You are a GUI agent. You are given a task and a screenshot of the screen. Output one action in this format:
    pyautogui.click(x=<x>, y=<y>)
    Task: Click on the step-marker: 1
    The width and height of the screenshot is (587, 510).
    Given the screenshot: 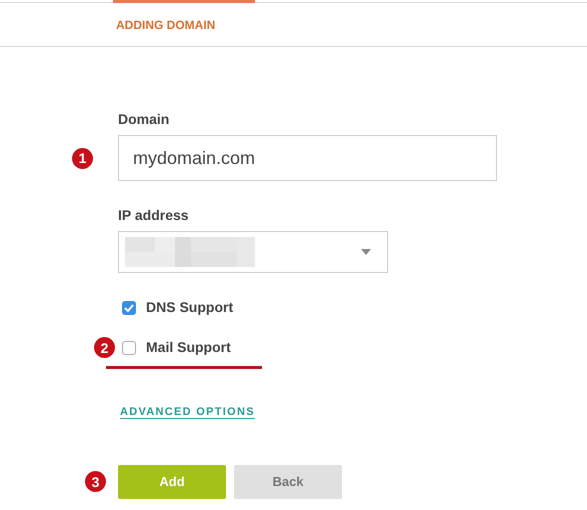 What is the action you would take?
    pyautogui.click(x=82, y=158)
    